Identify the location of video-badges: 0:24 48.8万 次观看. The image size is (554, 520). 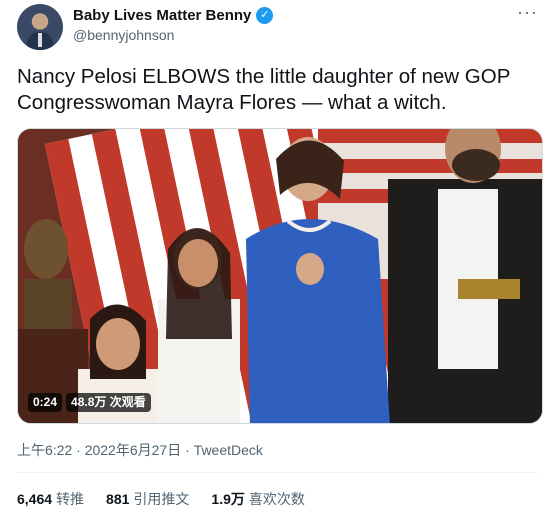
(89, 402).